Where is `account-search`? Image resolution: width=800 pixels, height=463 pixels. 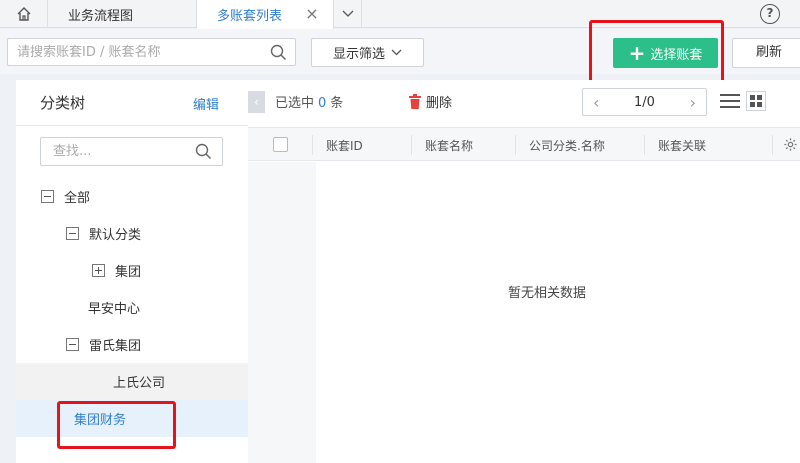
account-search is located at coordinates (151, 52).